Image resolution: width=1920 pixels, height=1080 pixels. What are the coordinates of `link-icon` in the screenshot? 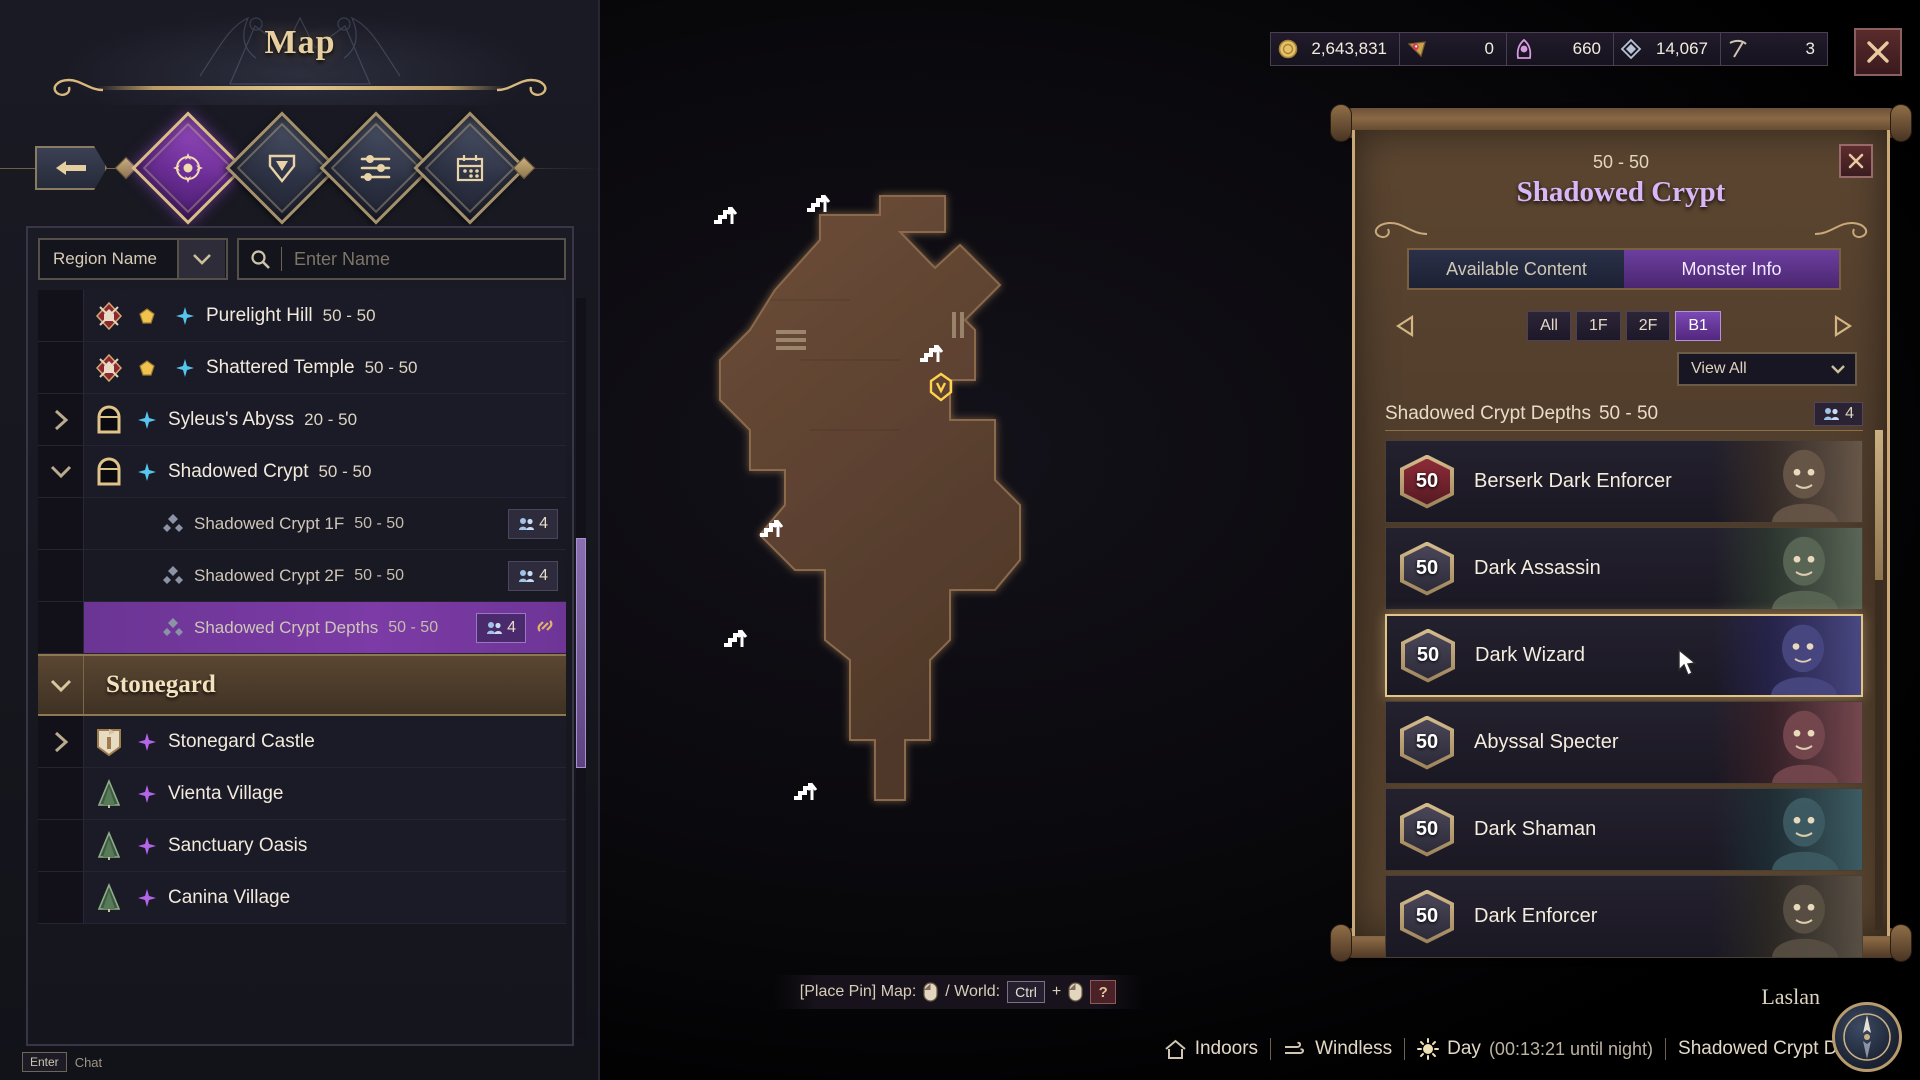 It's located at (547, 628).